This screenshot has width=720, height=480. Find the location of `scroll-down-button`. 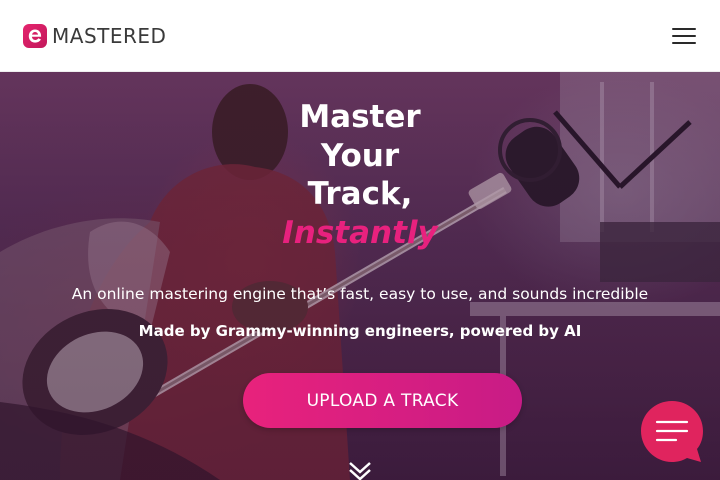

scroll-down-button is located at coordinates (360, 470).